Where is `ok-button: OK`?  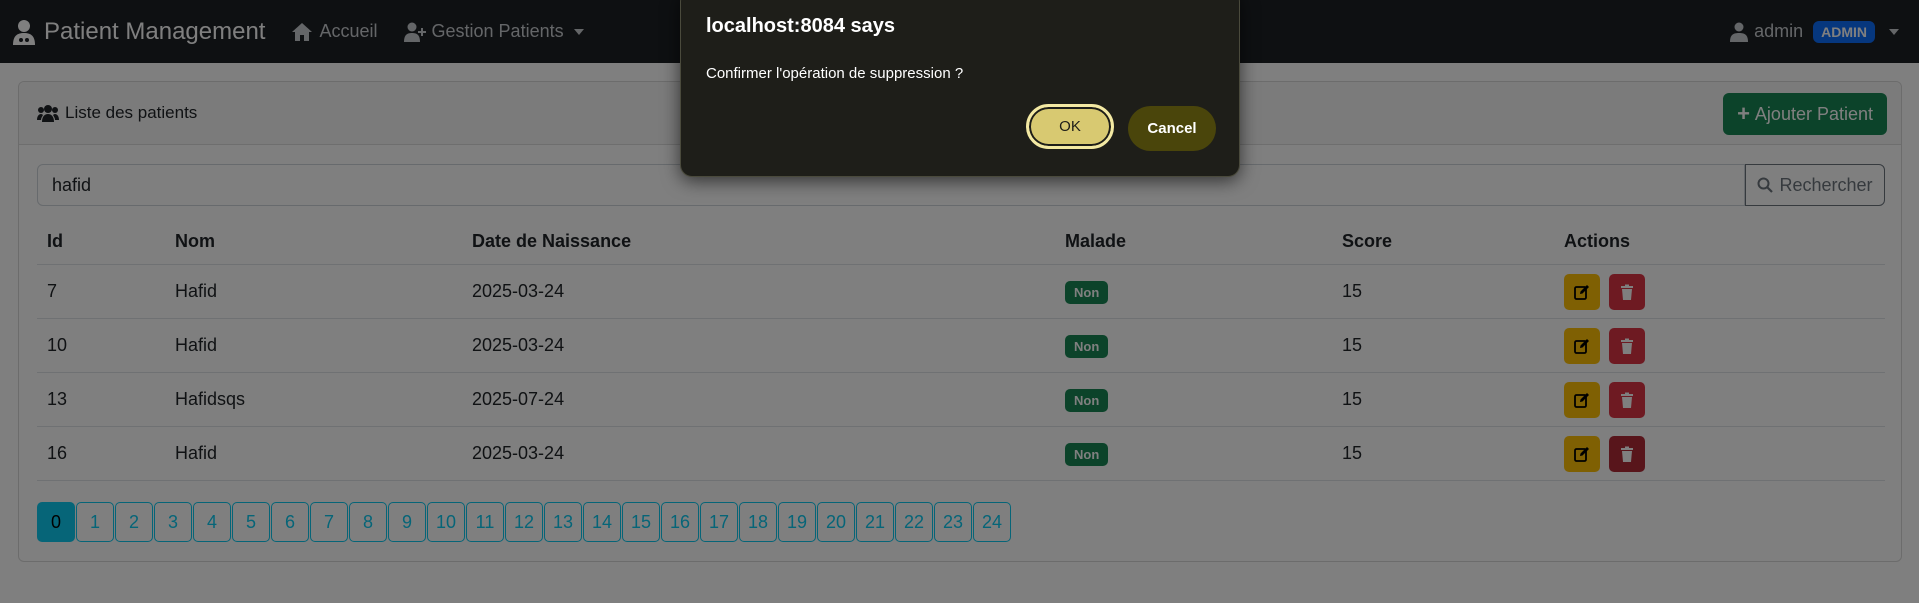 ok-button: OK is located at coordinates (1070, 126).